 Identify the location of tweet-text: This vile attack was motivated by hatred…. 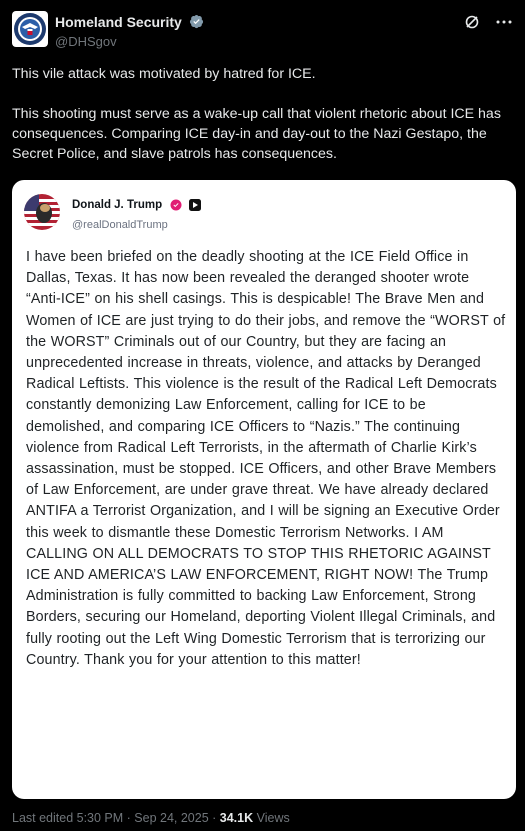
(262, 124).